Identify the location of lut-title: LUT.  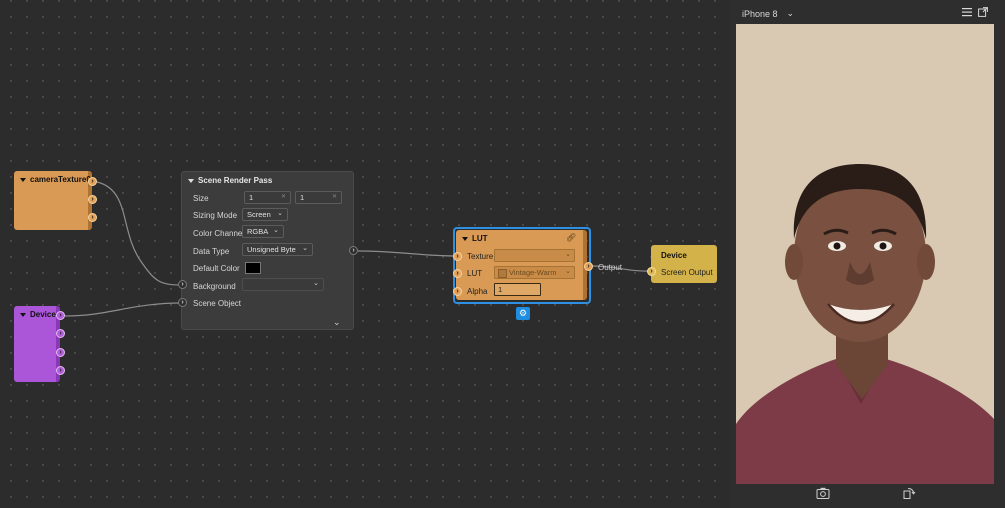
(480, 238).